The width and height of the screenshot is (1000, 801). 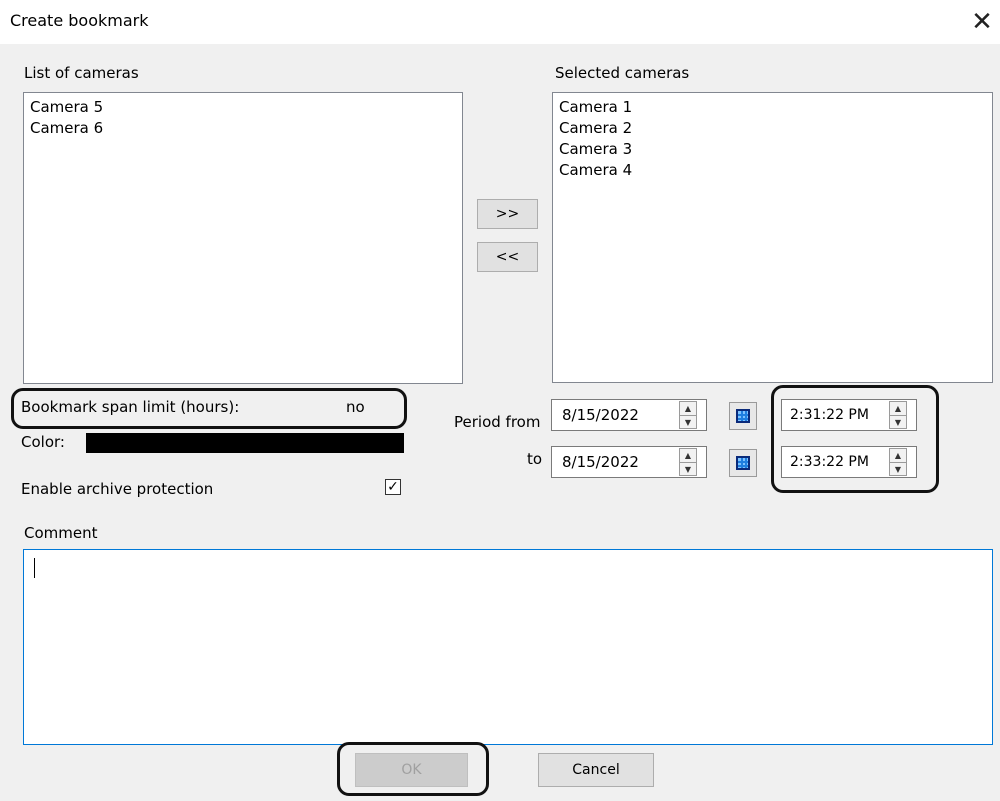 I want to click on span-limit-value: no, so click(x=355, y=407).